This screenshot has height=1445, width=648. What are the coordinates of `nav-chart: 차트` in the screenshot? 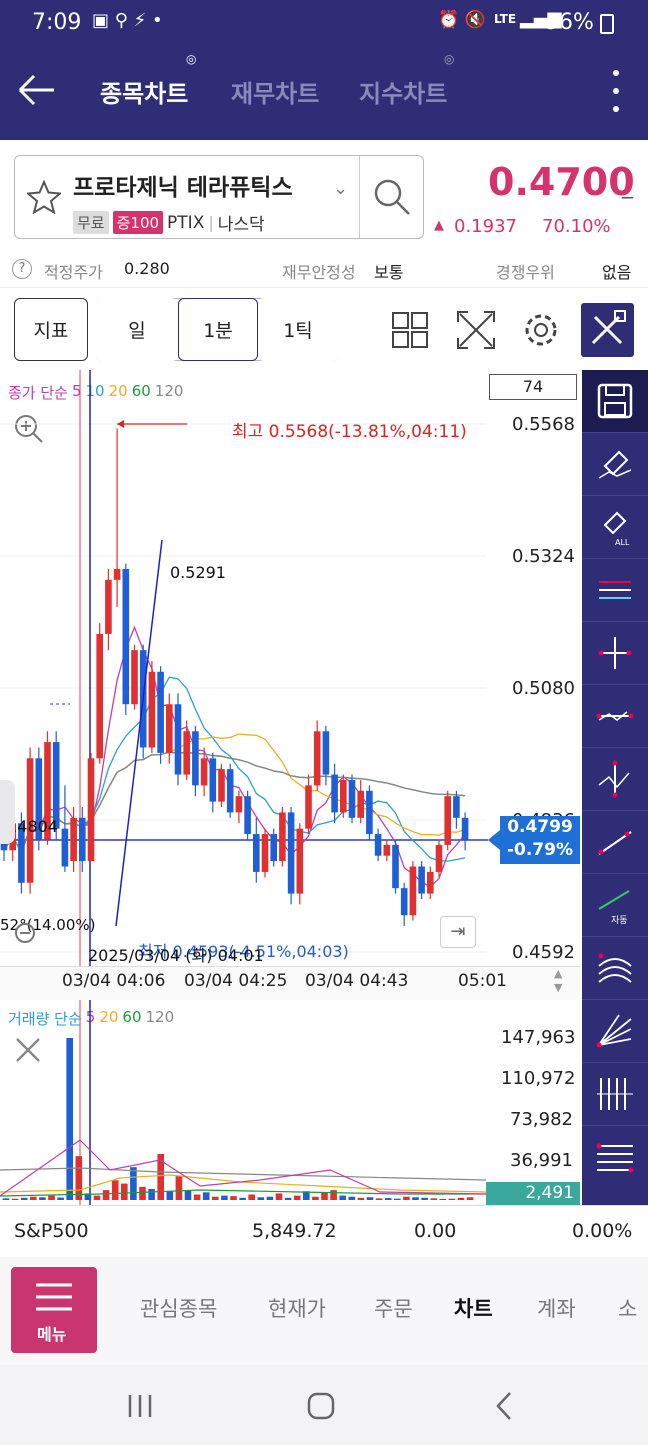 It's located at (473, 1308).